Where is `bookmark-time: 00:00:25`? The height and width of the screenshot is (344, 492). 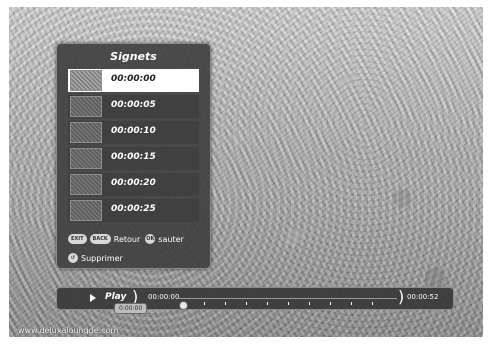 bookmark-time: 00:00:25 is located at coordinates (133, 209).